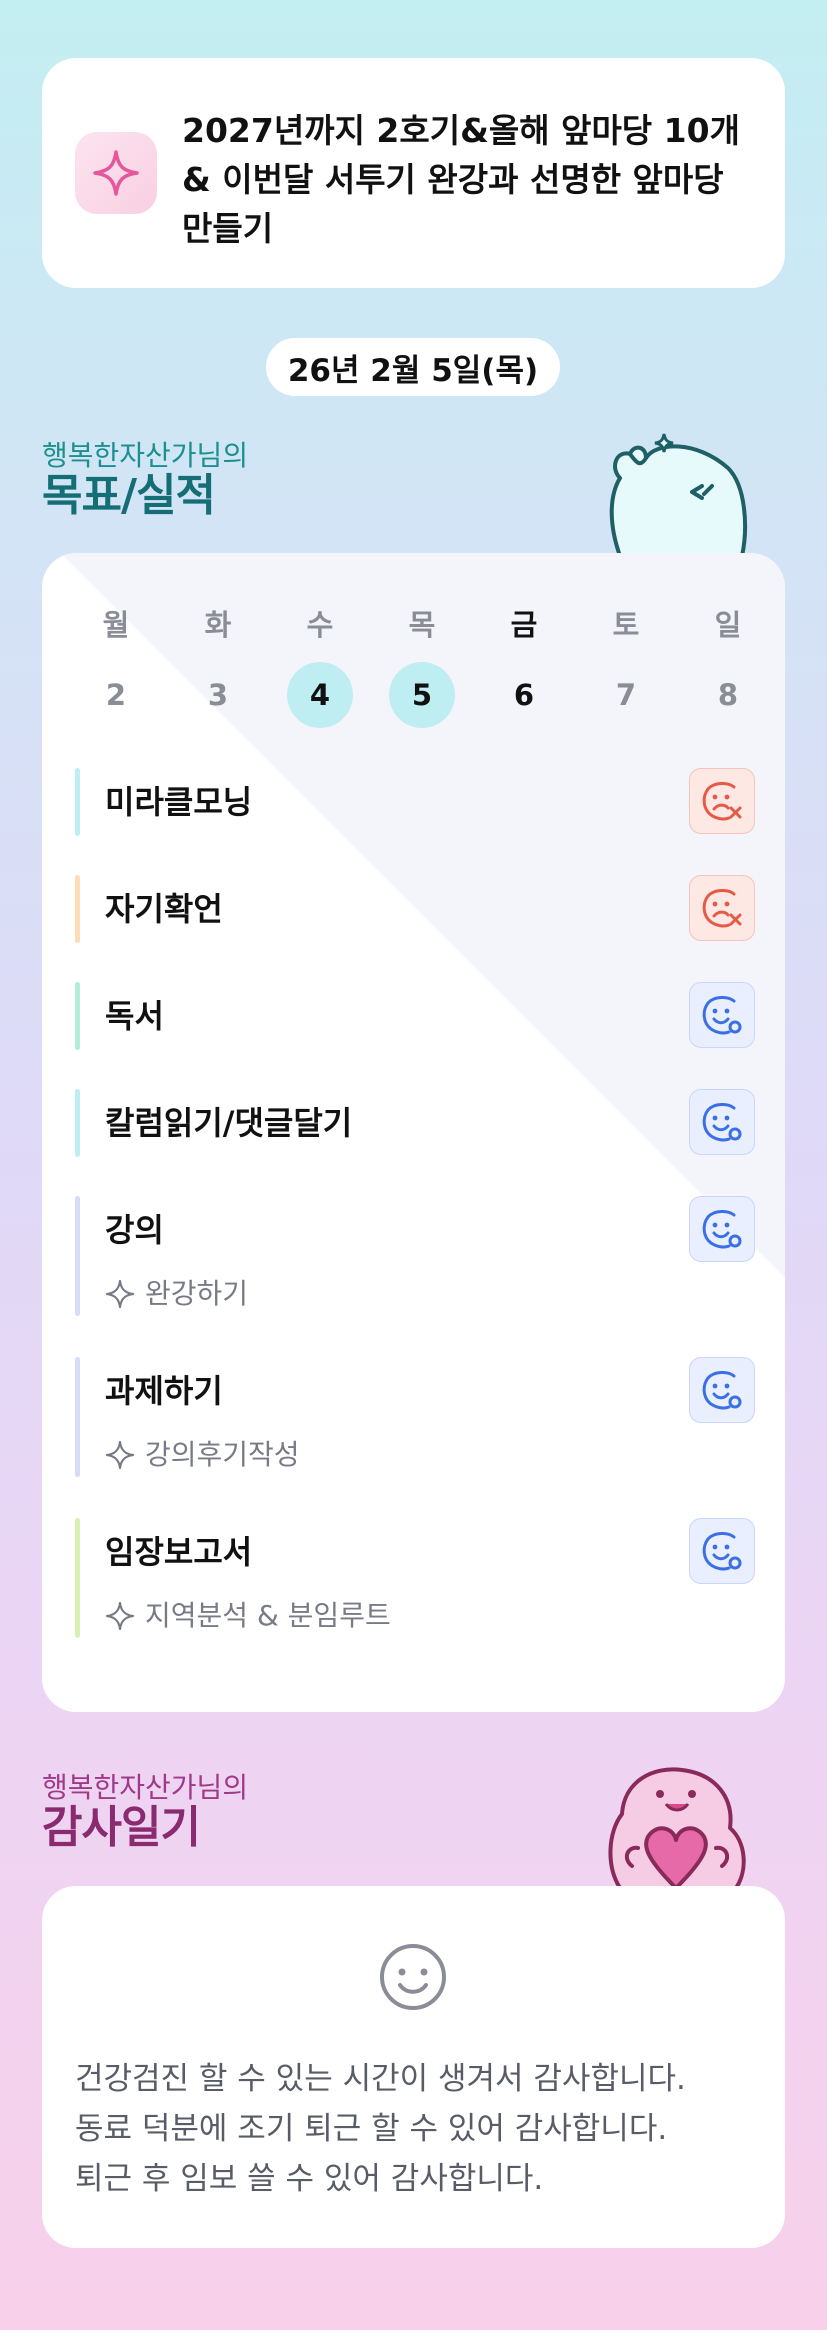 The height and width of the screenshot is (2330, 827). Describe the element at coordinates (422, 695) in the screenshot. I see `date-cell: 5` at that location.